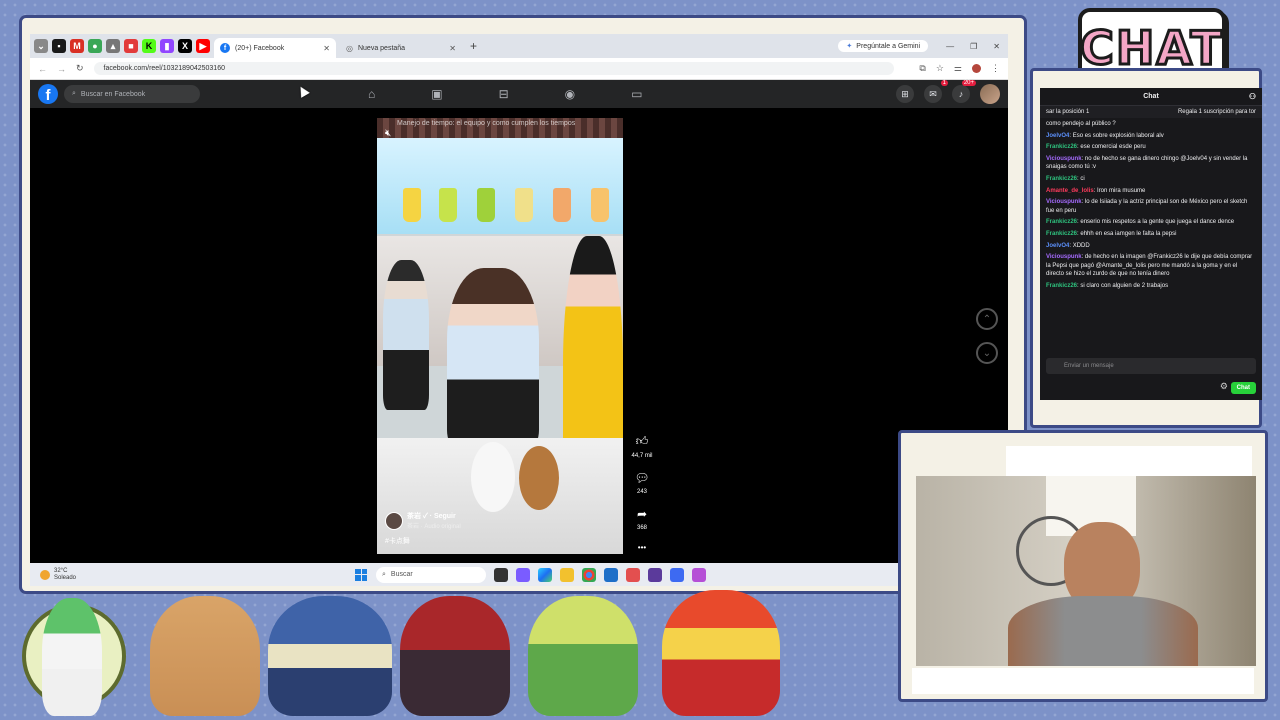 The height and width of the screenshot is (720, 1280). I want to click on marketplace-icon: ⊟, so click(504, 94).